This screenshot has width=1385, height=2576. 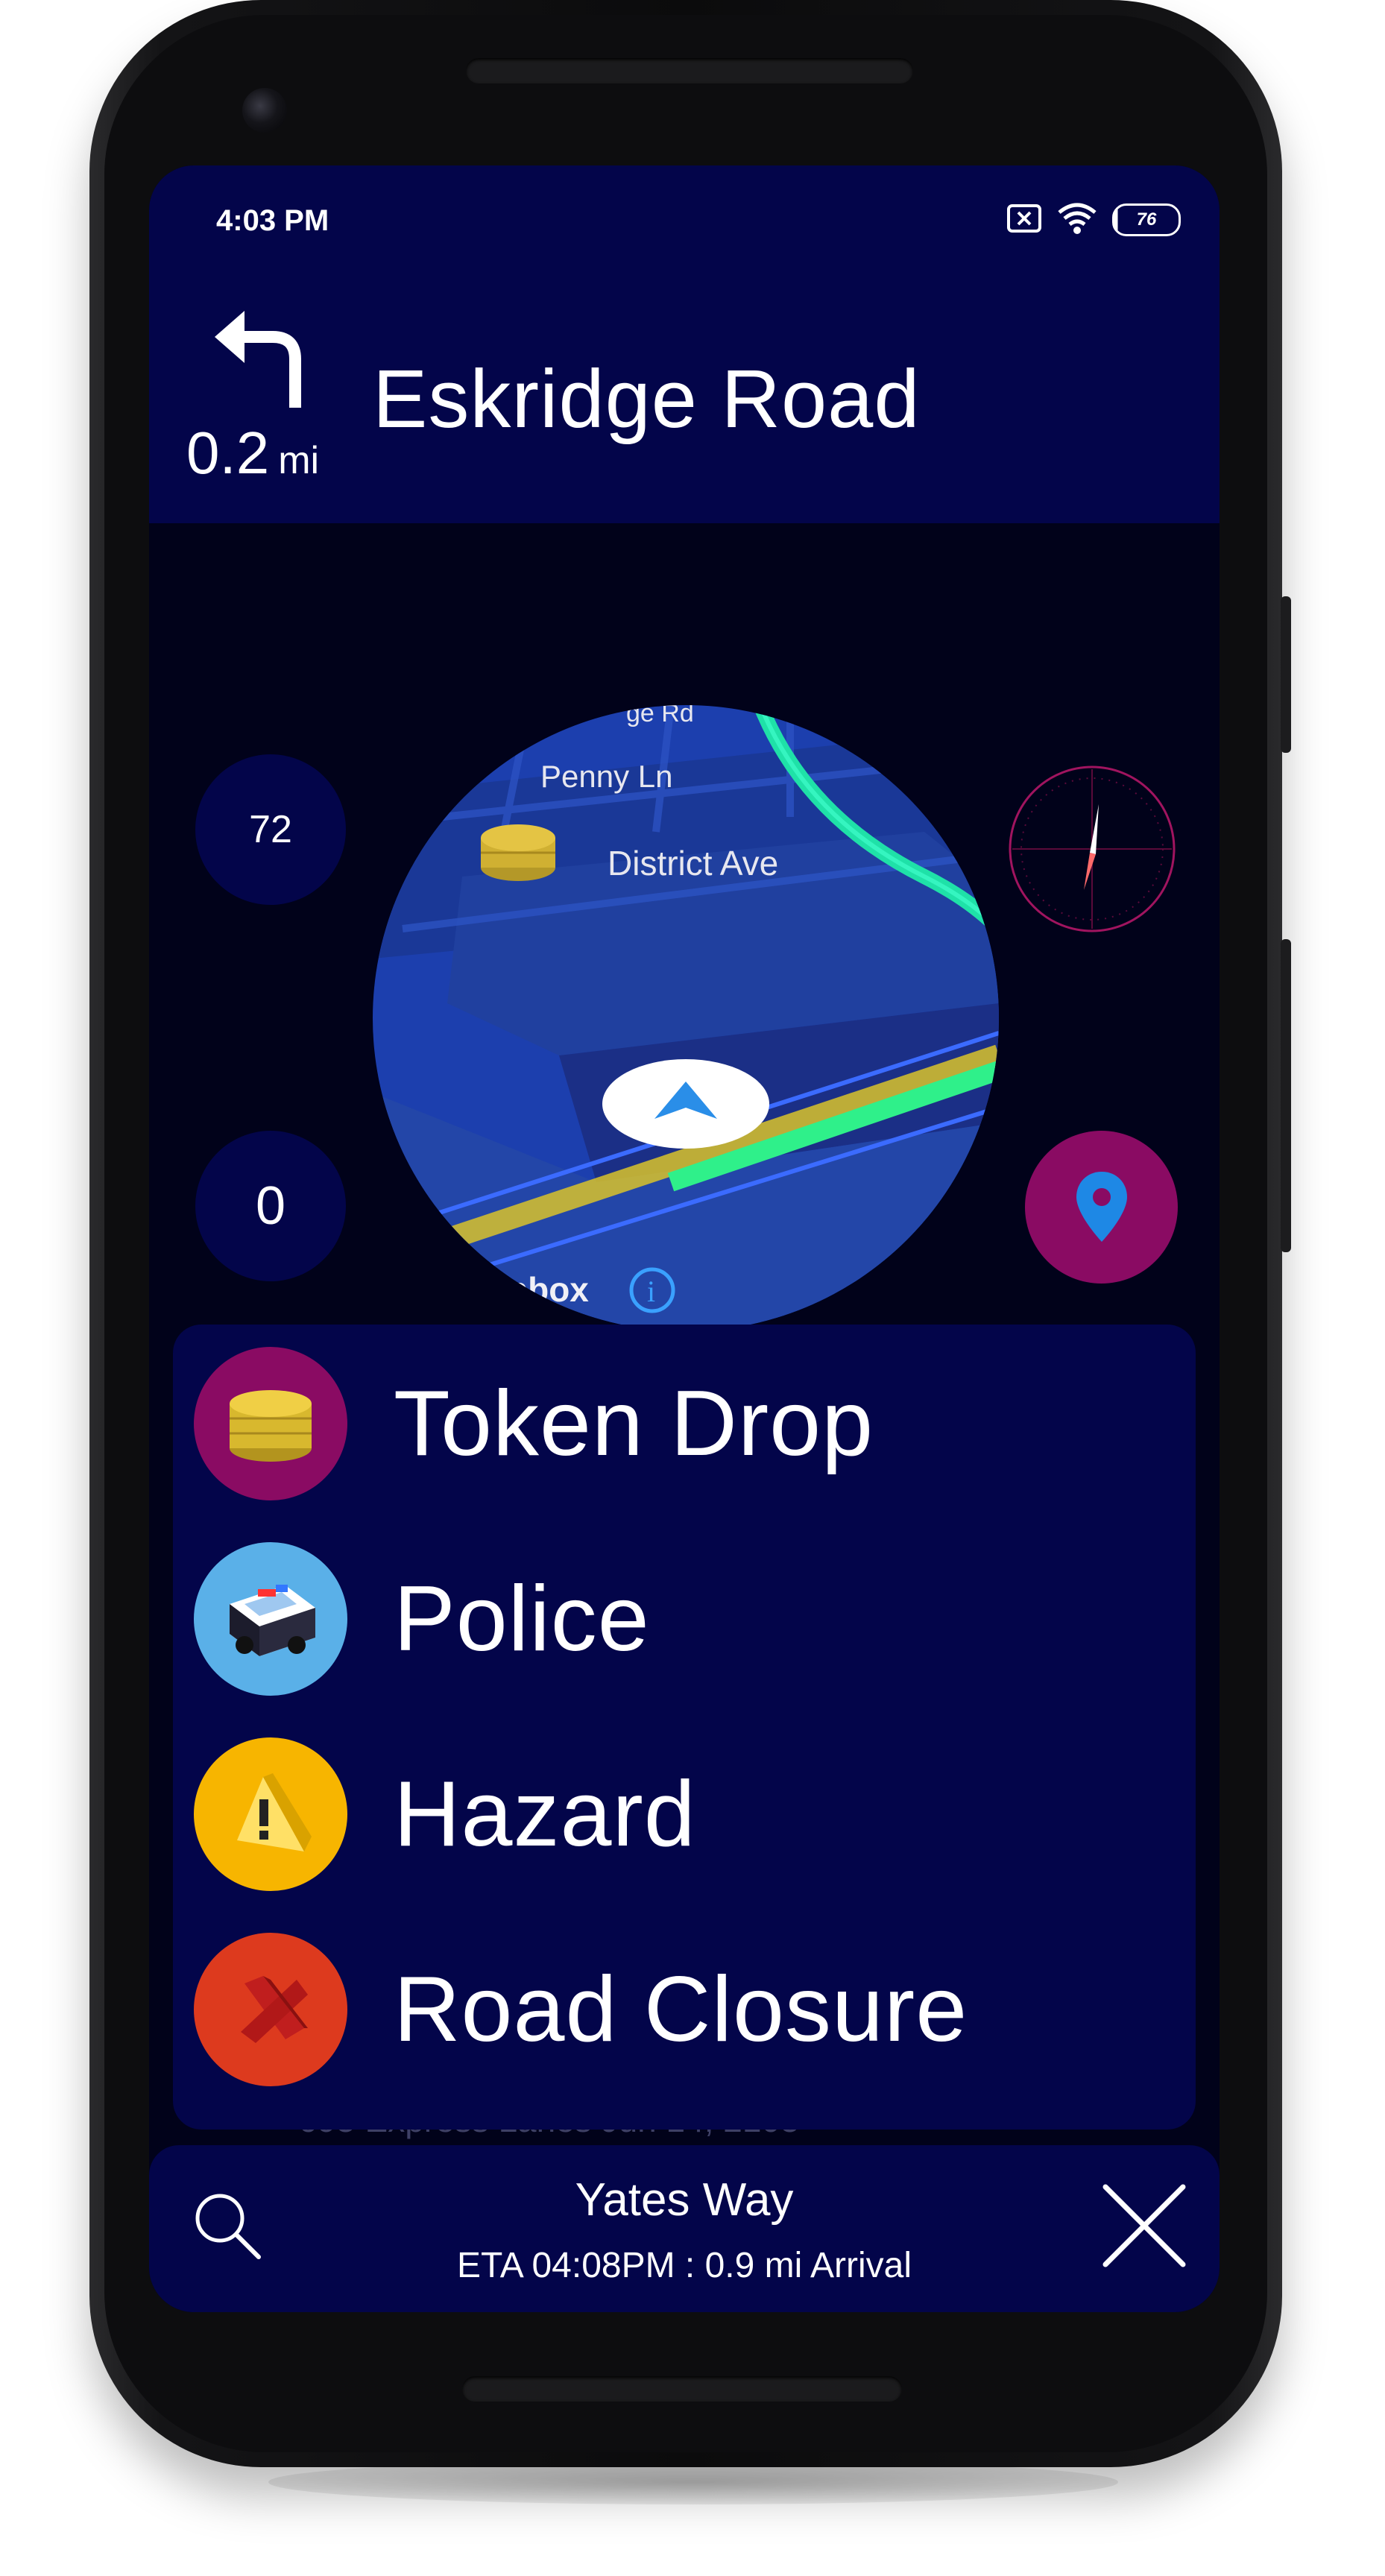 I want to click on battery-level: 76, so click(x=1146, y=220).